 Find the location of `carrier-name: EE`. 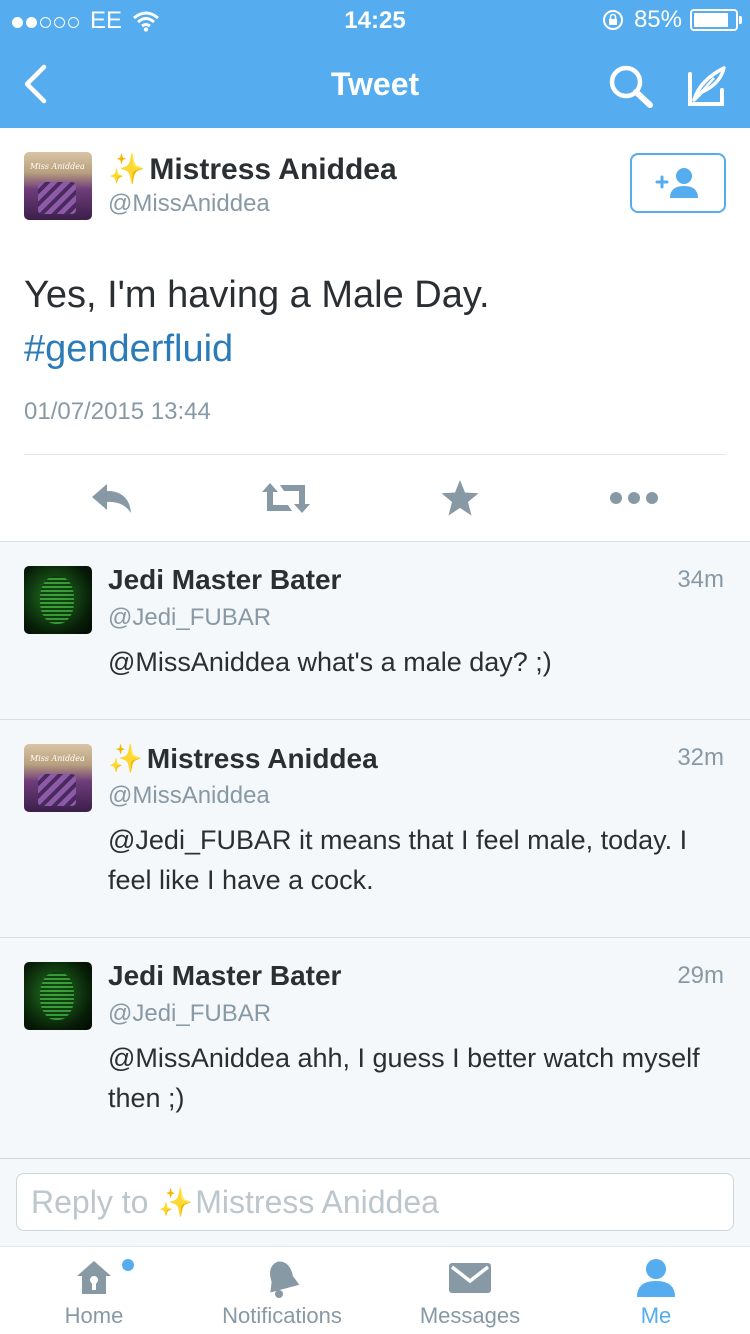

carrier-name: EE is located at coordinates (106, 20).